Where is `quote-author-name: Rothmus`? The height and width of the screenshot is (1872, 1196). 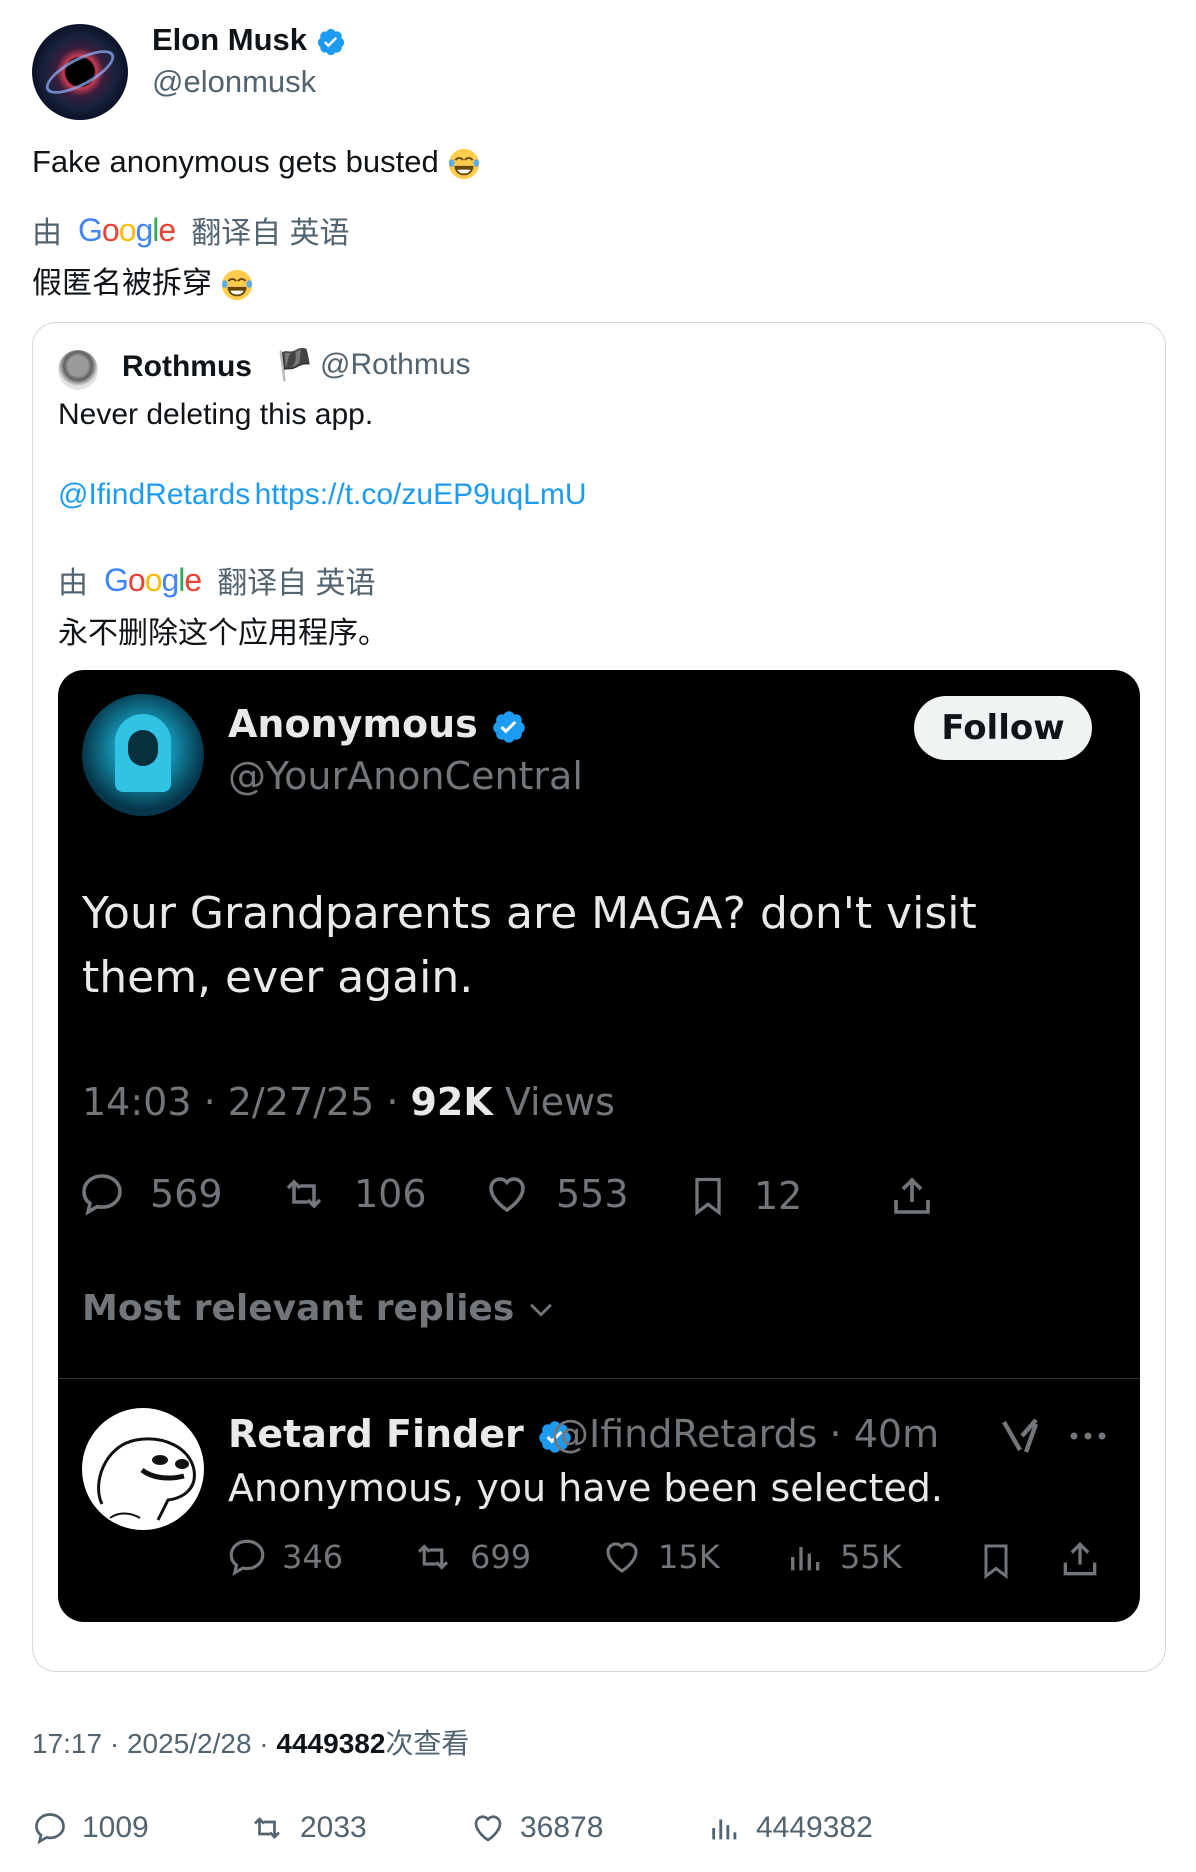 quote-author-name: Rothmus is located at coordinates (187, 367).